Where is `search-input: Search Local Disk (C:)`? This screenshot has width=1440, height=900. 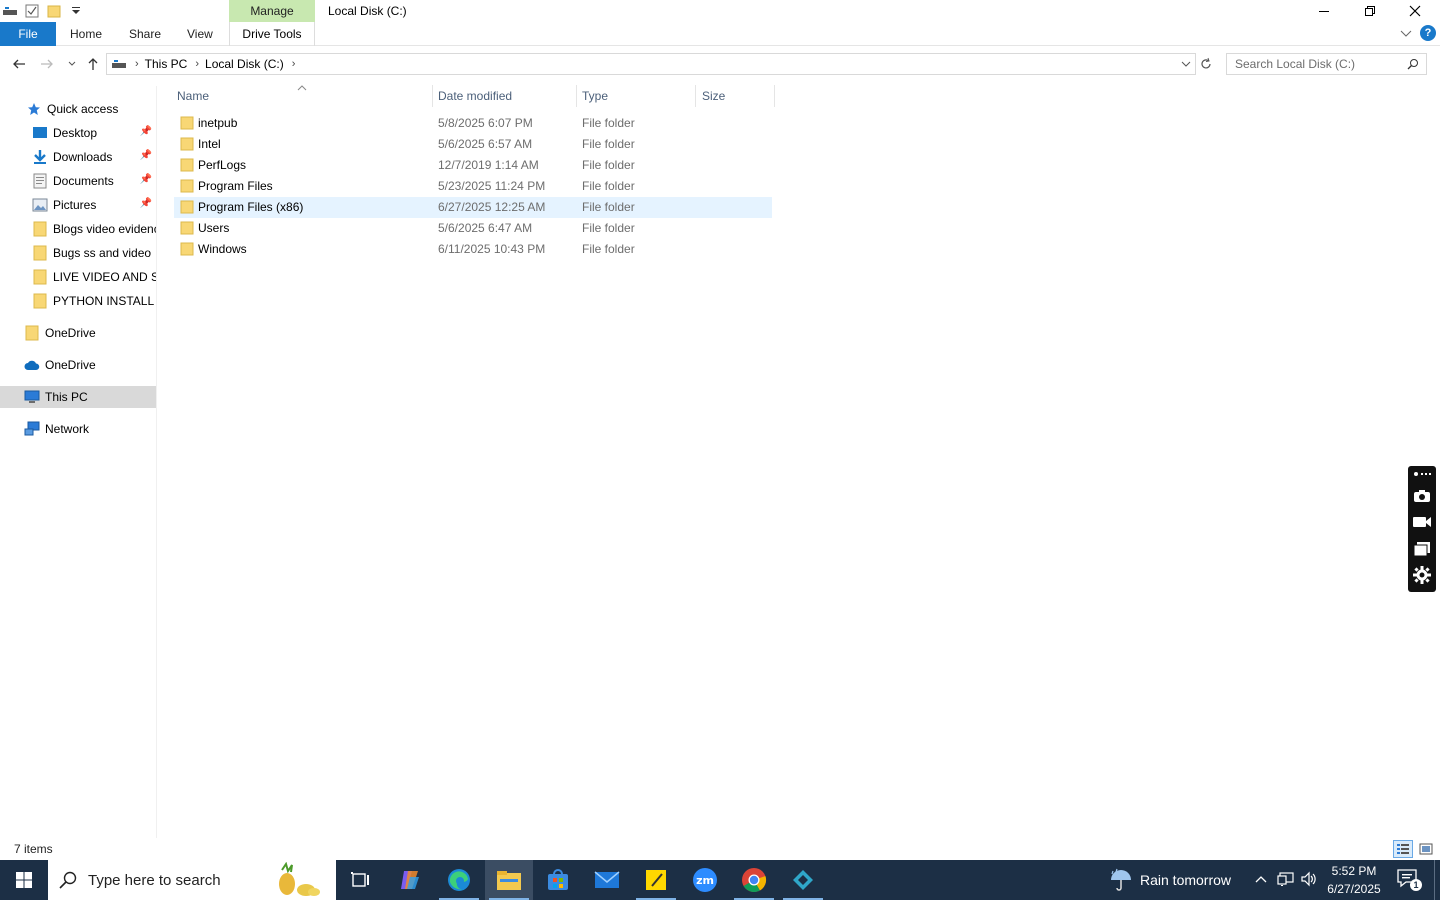 search-input: Search Local Disk (C:) is located at coordinates (1326, 64).